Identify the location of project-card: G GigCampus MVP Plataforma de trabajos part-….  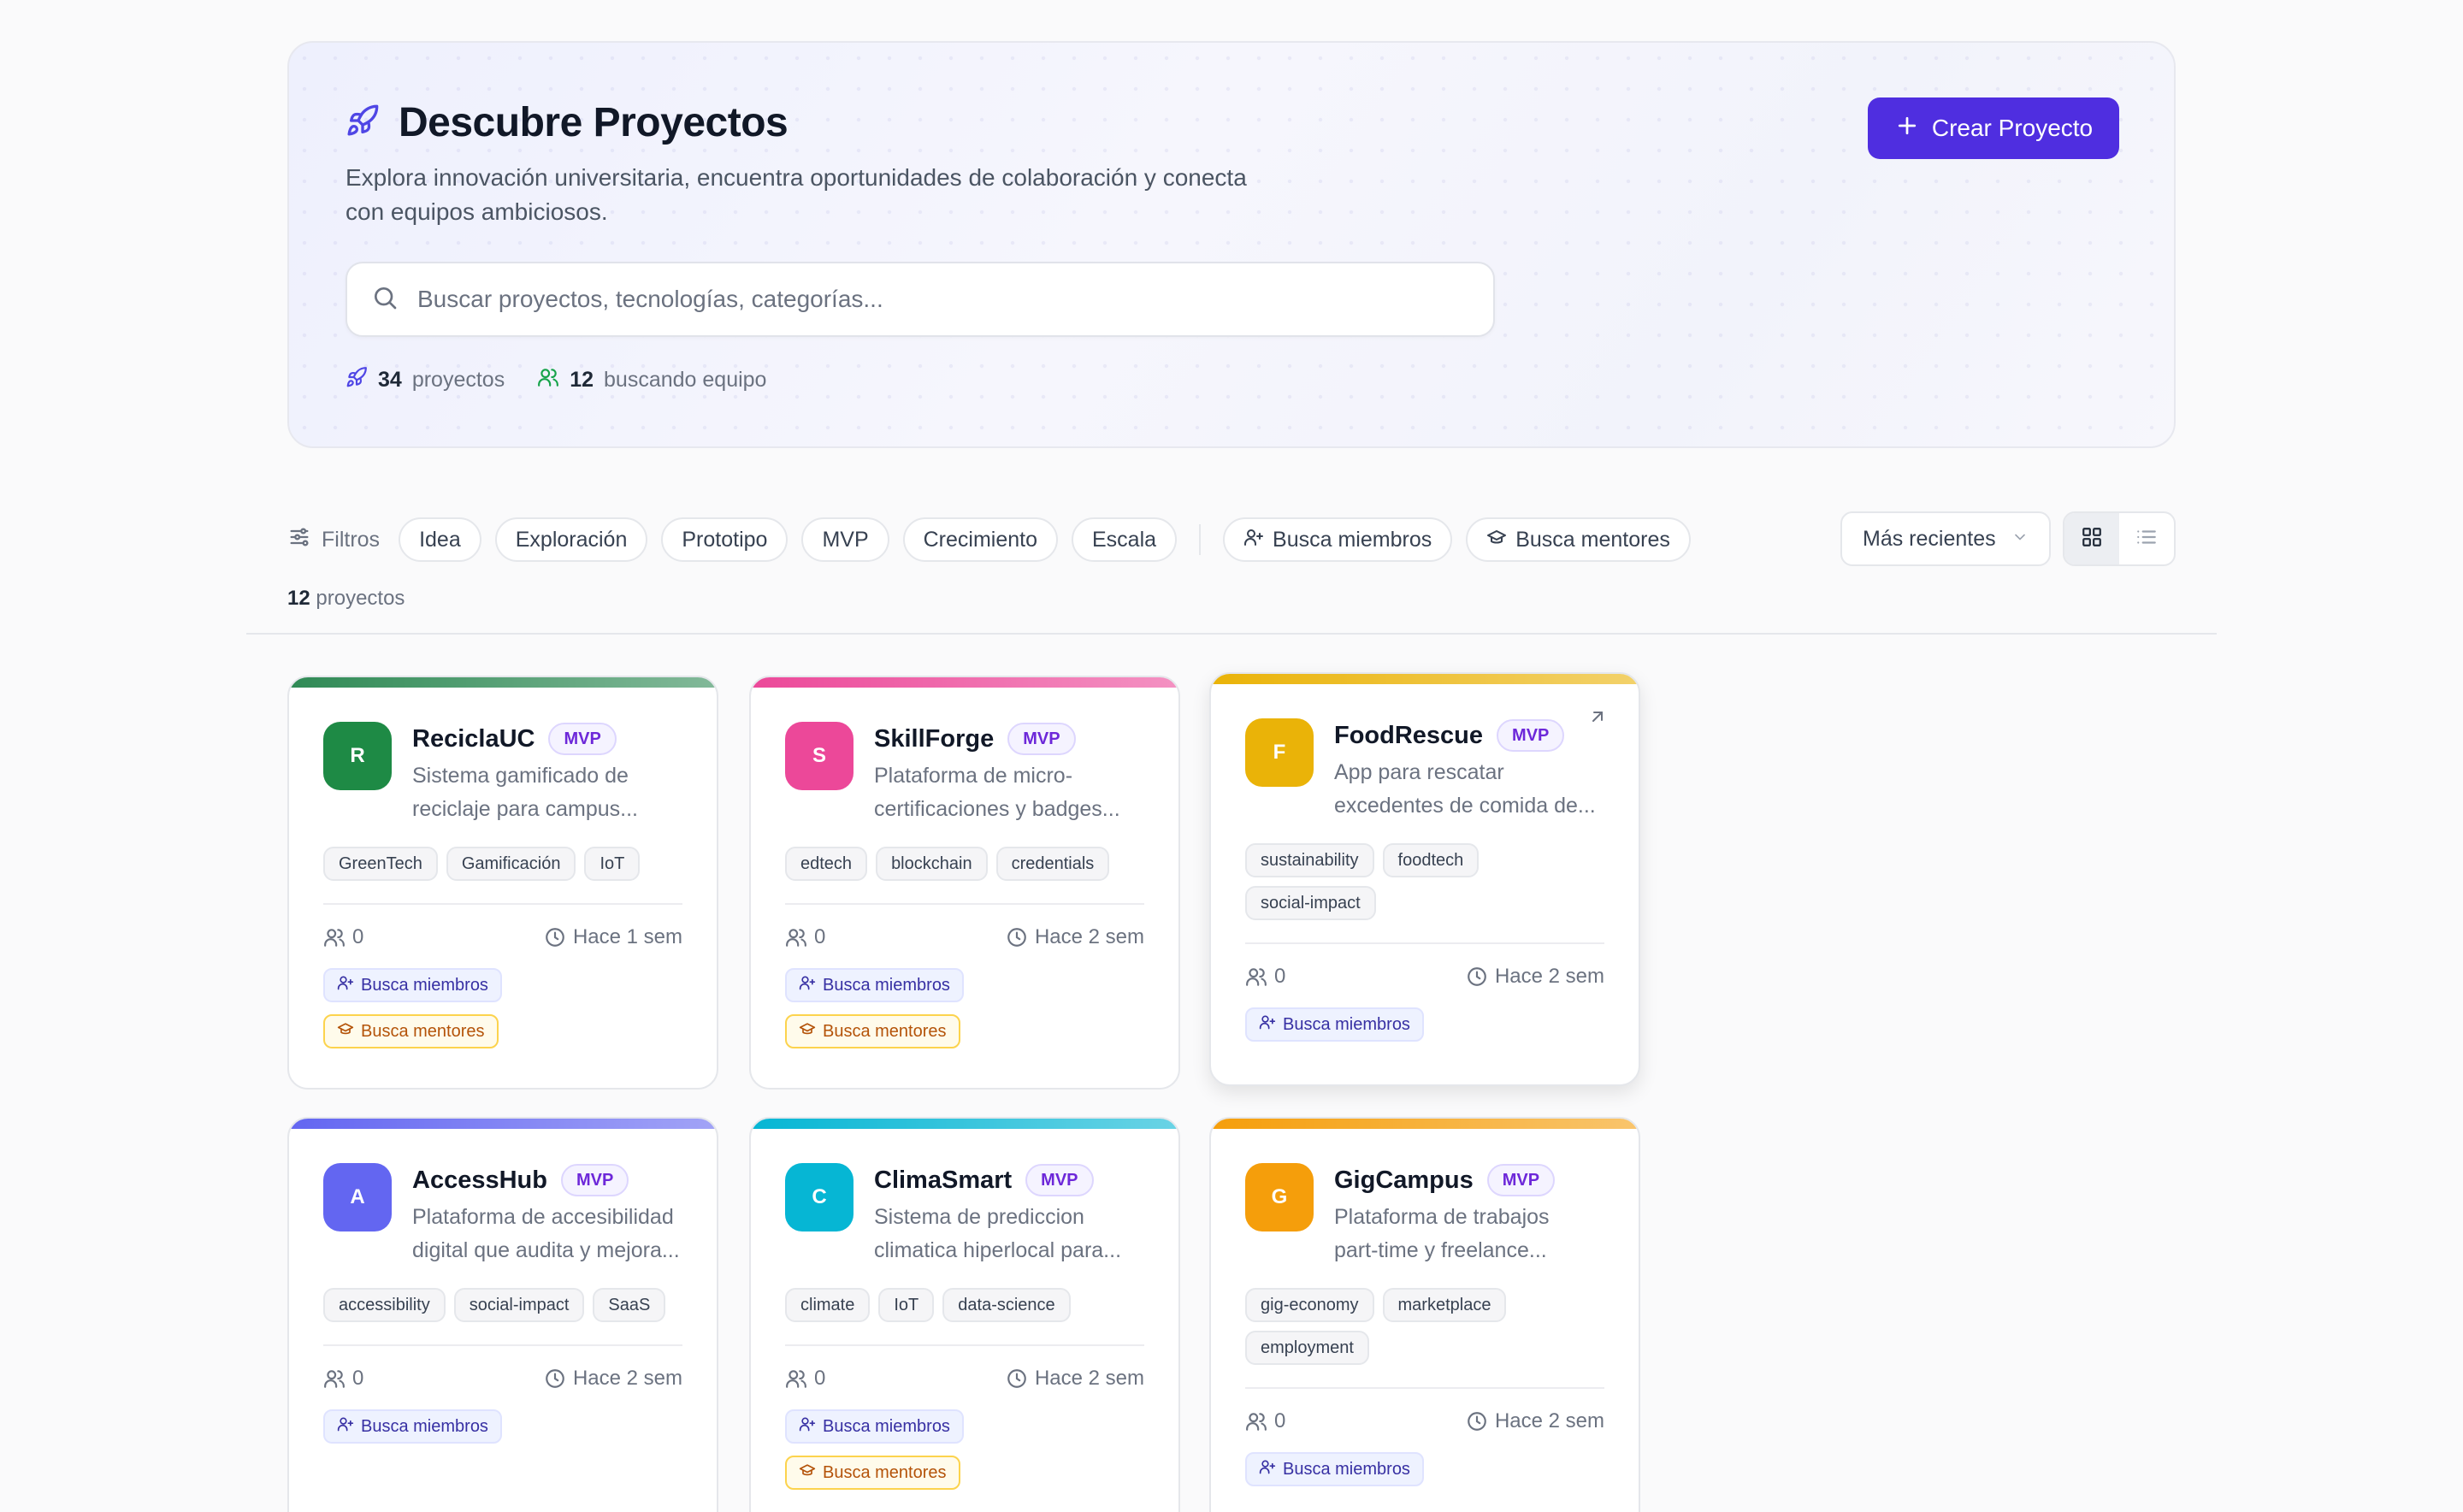
(1424, 1314).